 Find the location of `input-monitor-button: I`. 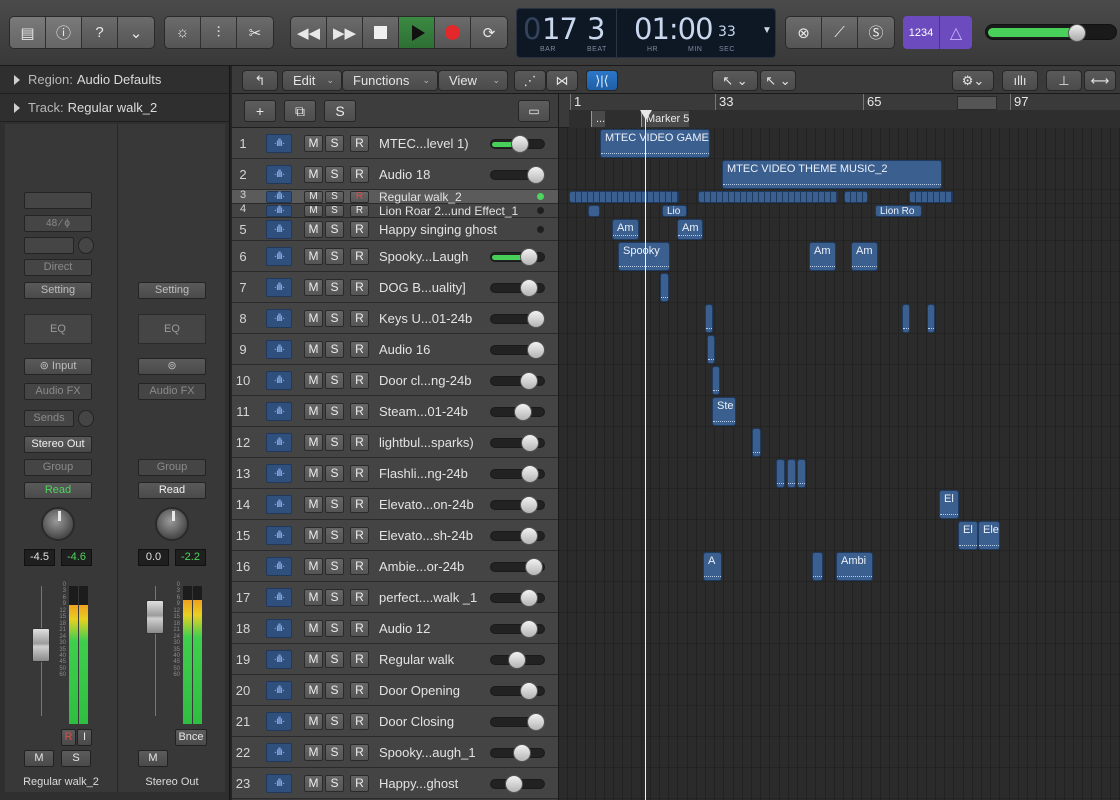

input-monitor-button: I is located at coordinates (84, 737).